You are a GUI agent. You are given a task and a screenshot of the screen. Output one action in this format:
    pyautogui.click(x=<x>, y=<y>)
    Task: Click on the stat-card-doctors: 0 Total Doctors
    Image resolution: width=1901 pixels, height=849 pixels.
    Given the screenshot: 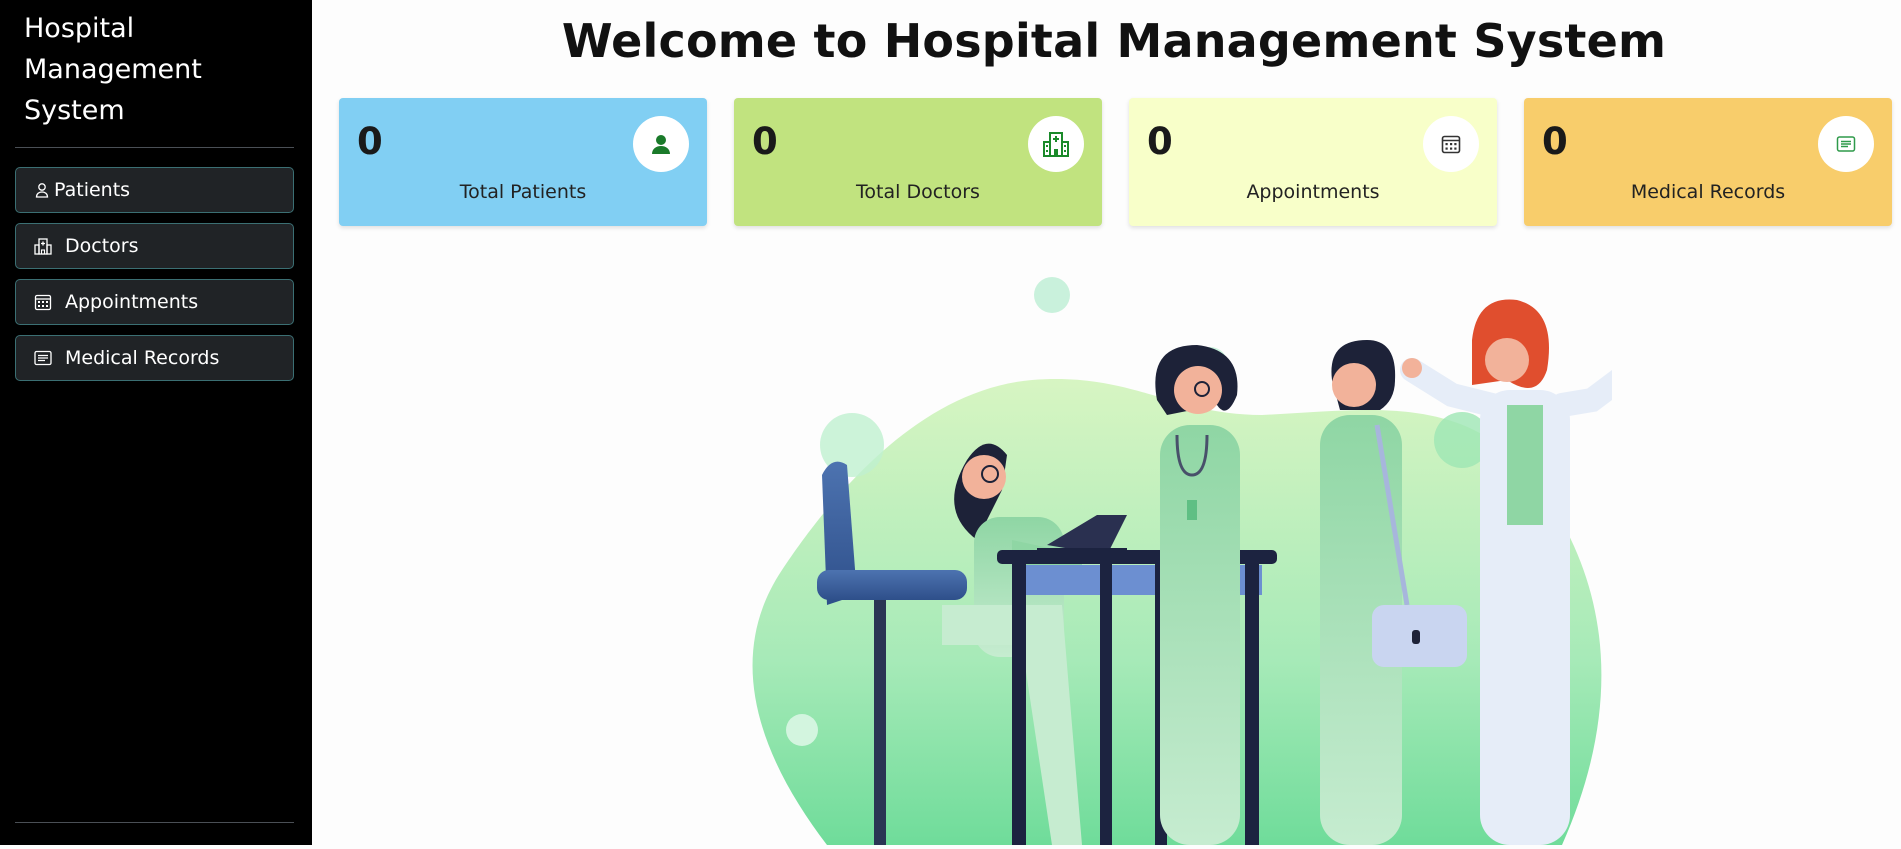 What is the action you would take?
    pyautogui.click(x=918, y=162)
    